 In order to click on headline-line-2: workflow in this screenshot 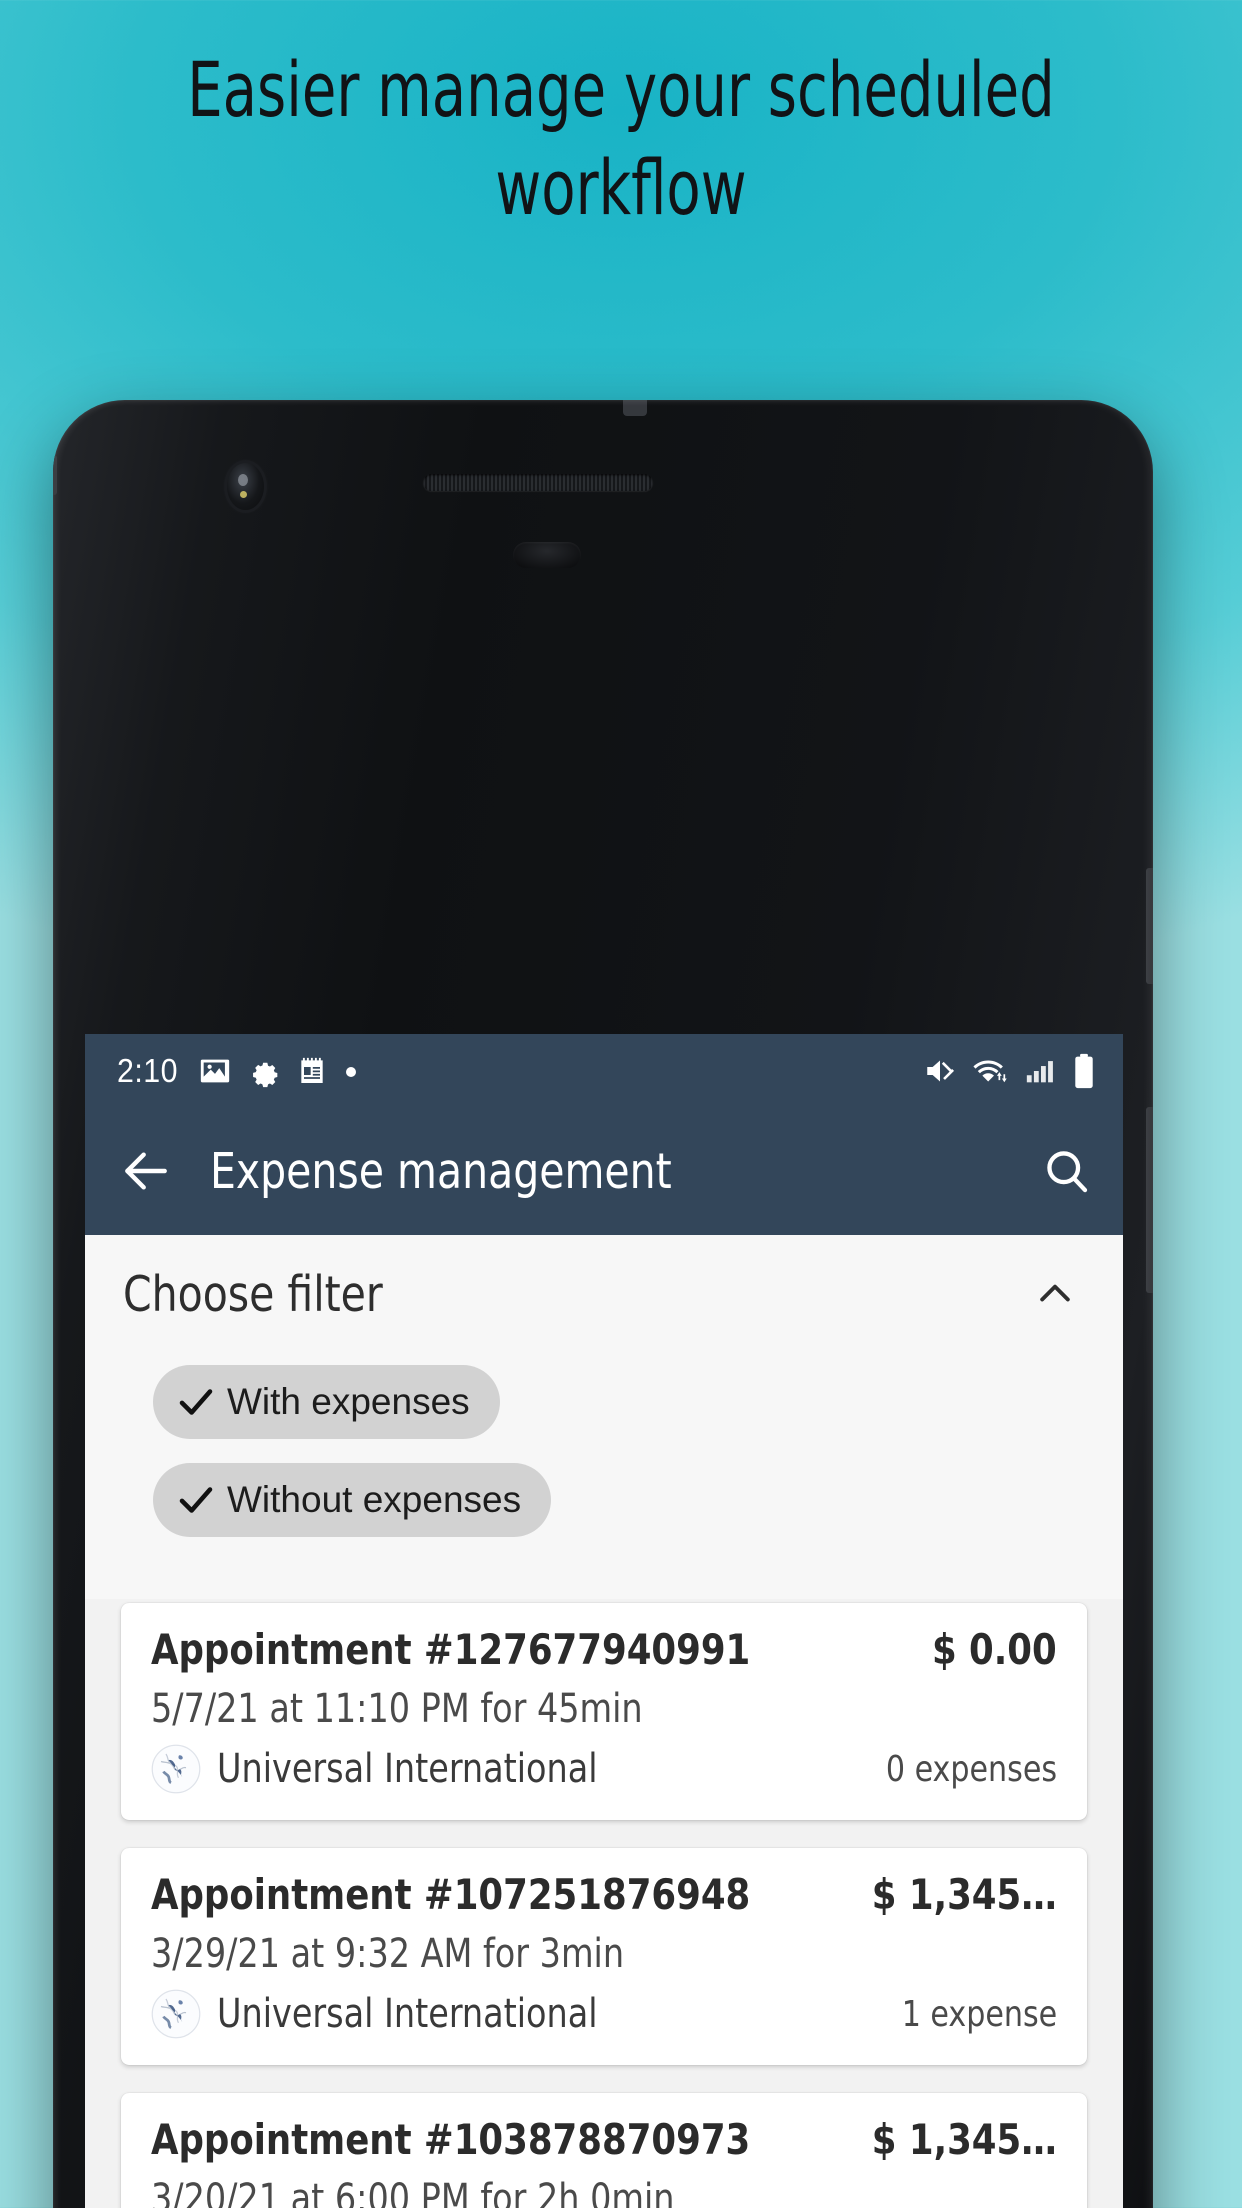, I will do `click(621, 187)`.